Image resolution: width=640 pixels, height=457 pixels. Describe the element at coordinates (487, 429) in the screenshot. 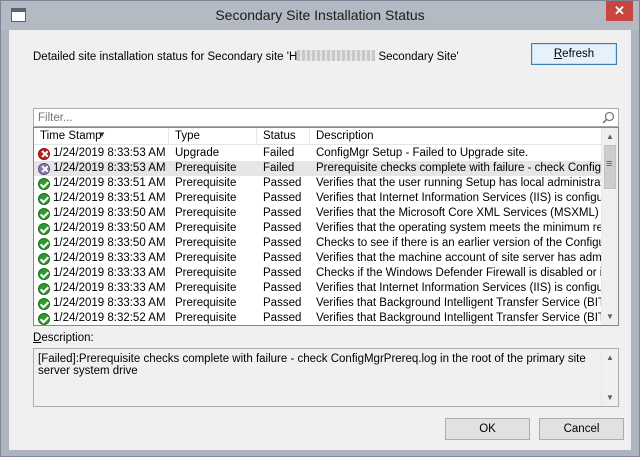

I see `ok-button: OK` at that location.